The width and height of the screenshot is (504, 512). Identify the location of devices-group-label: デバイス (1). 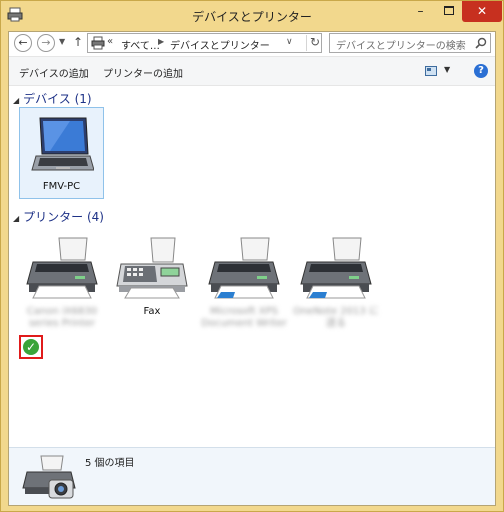
(57, 99).